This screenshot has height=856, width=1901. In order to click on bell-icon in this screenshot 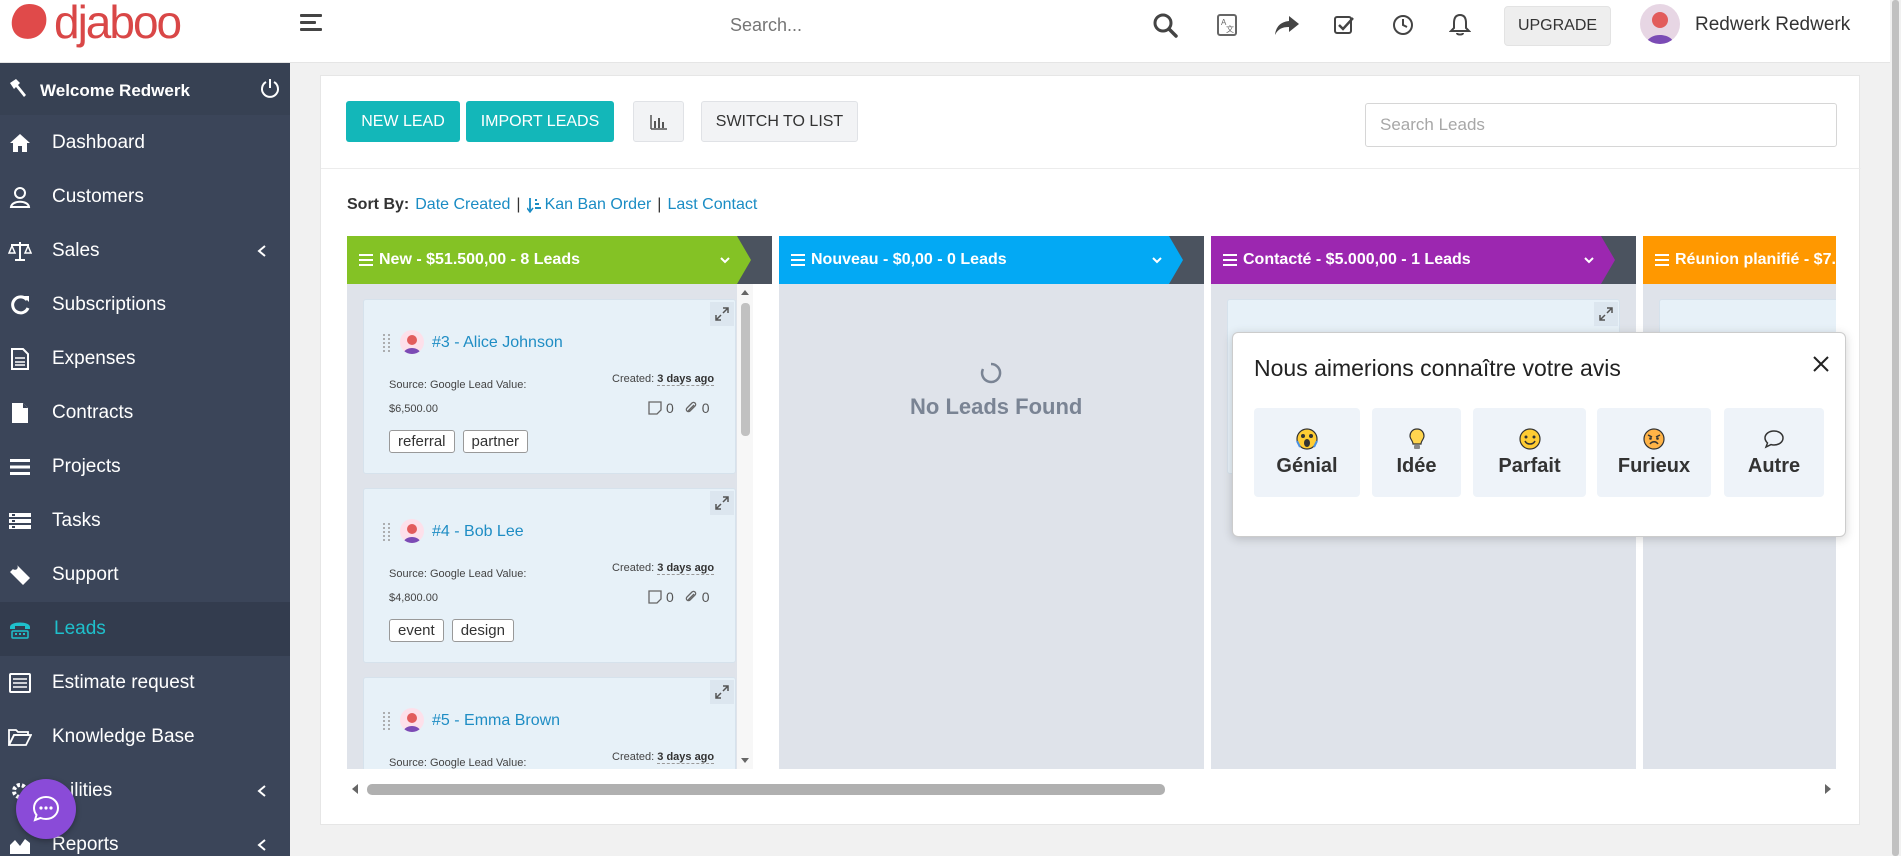, I will do `click(1460, 25)`.